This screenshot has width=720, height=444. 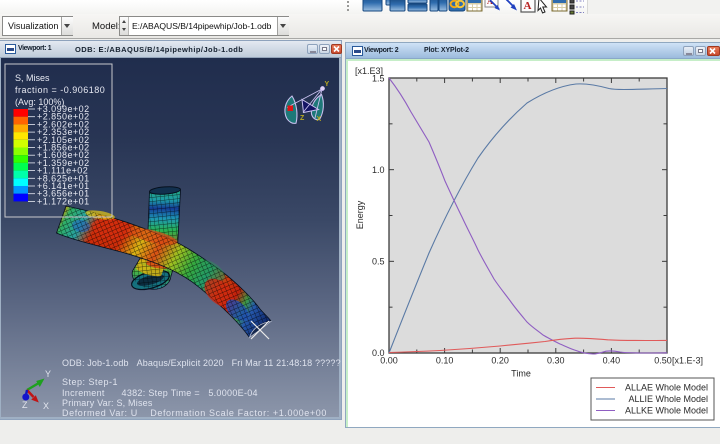 I want to click on svg-text: 1.0, so click(x=378, y=170).